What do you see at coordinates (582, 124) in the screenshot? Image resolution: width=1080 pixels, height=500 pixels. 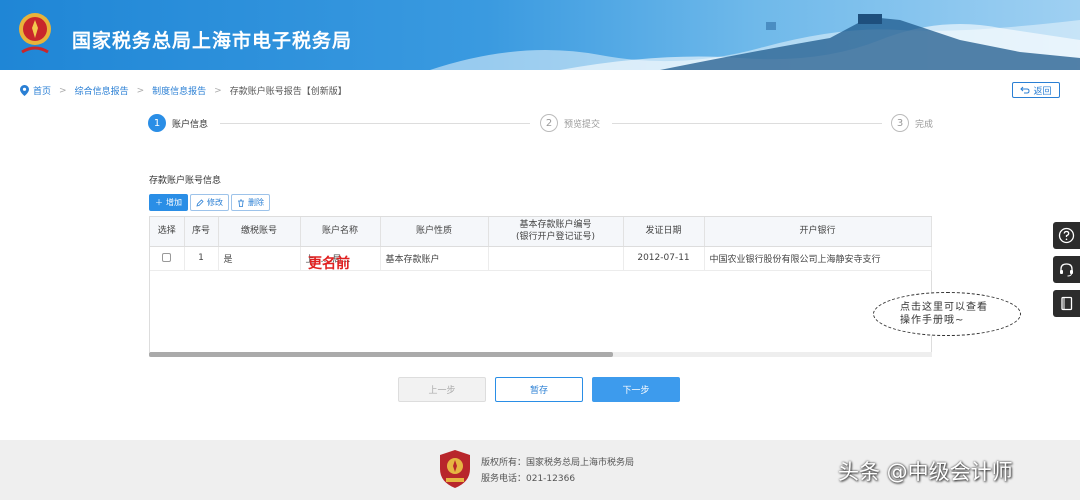 I see `step-label: 预览提交` at bounding box center [582, 124].